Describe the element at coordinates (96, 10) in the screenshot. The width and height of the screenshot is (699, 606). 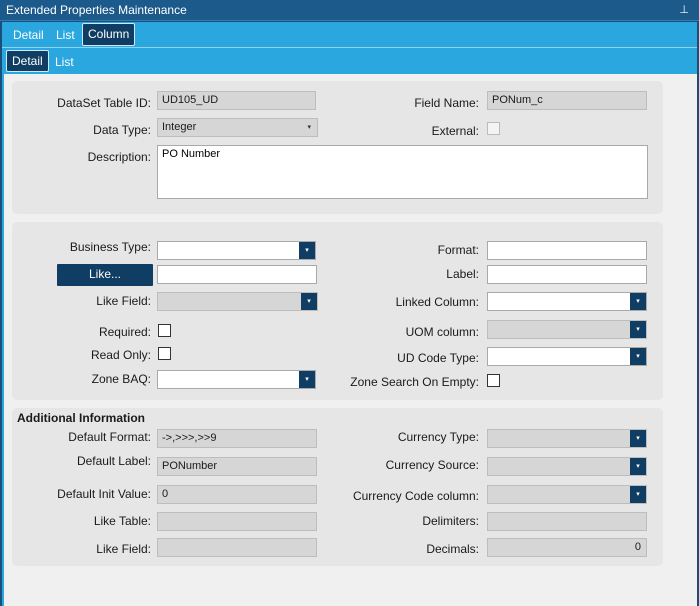
I see `window-title: Extended Properties Maintenance` at that location.